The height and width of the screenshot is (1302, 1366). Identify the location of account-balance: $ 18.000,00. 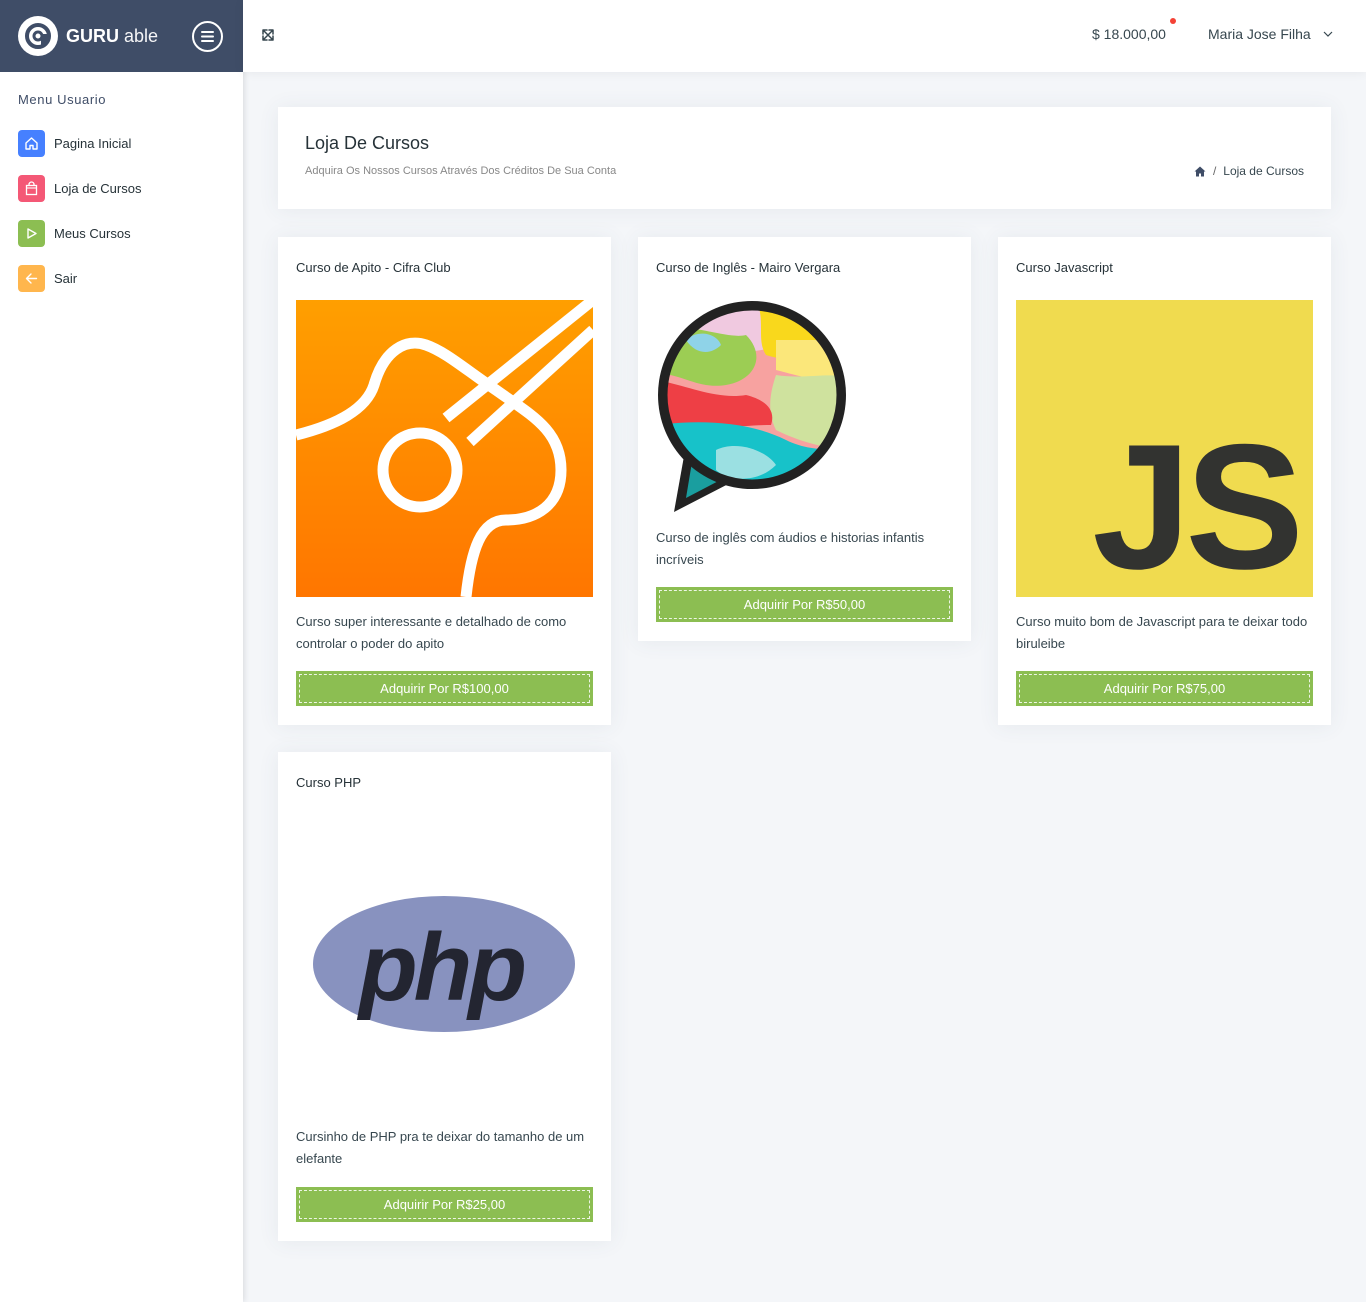
(1129, 34).